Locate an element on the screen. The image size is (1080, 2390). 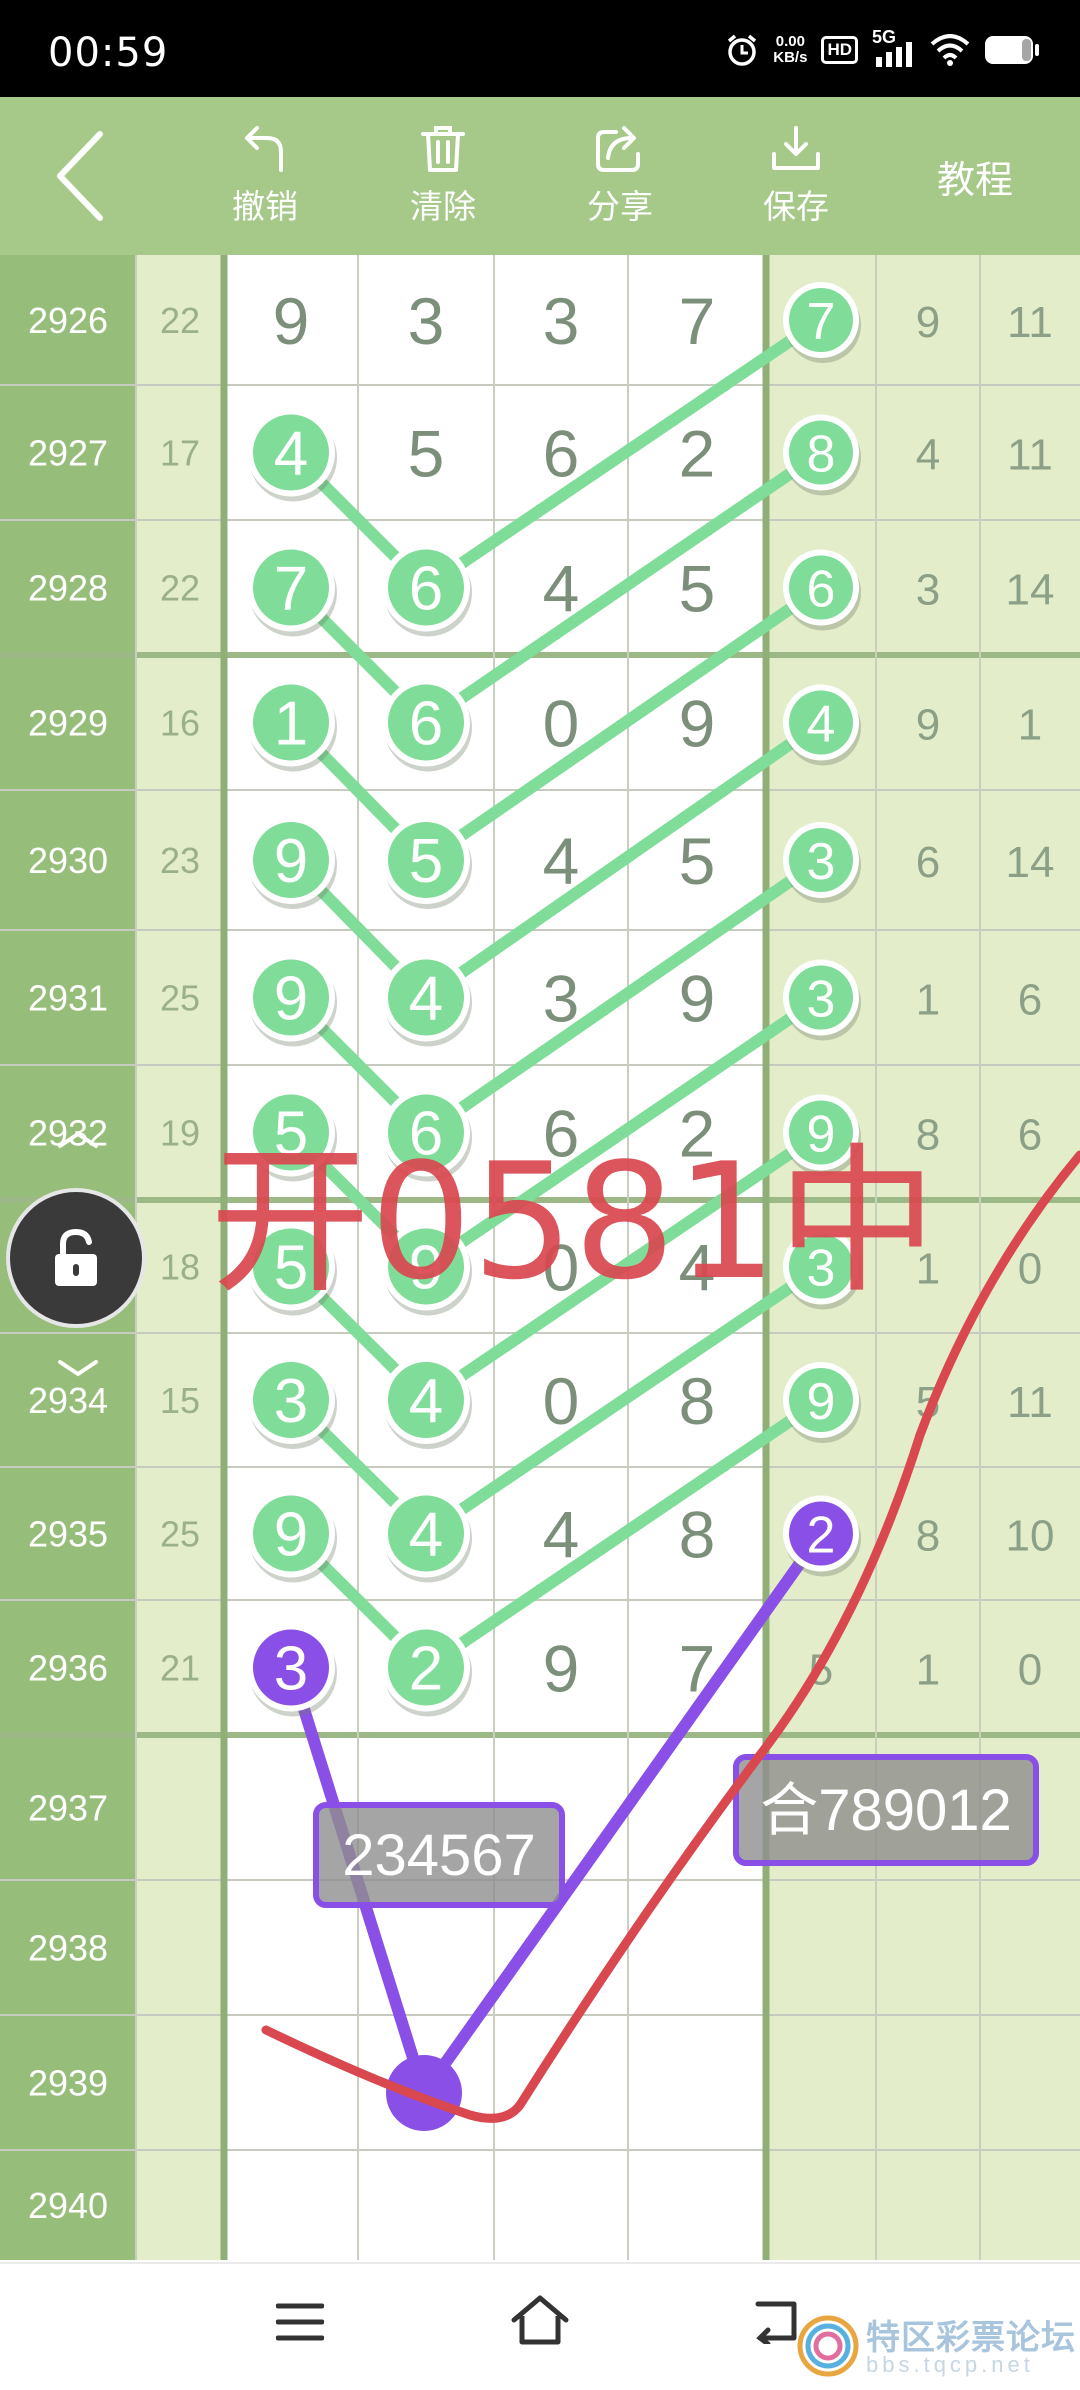
share-button: 分享 is located at coordinates (620, 176).